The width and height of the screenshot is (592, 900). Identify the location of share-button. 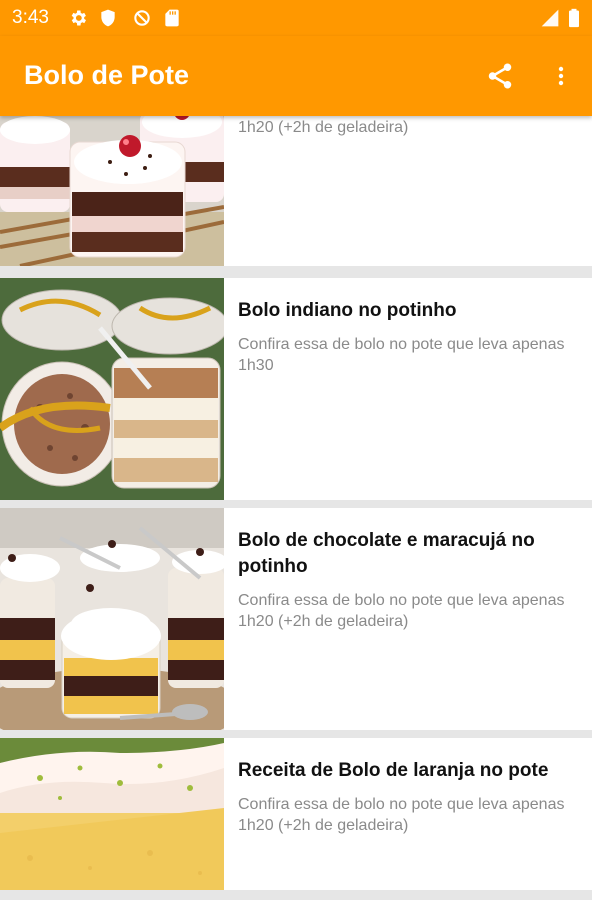
(500, 76).